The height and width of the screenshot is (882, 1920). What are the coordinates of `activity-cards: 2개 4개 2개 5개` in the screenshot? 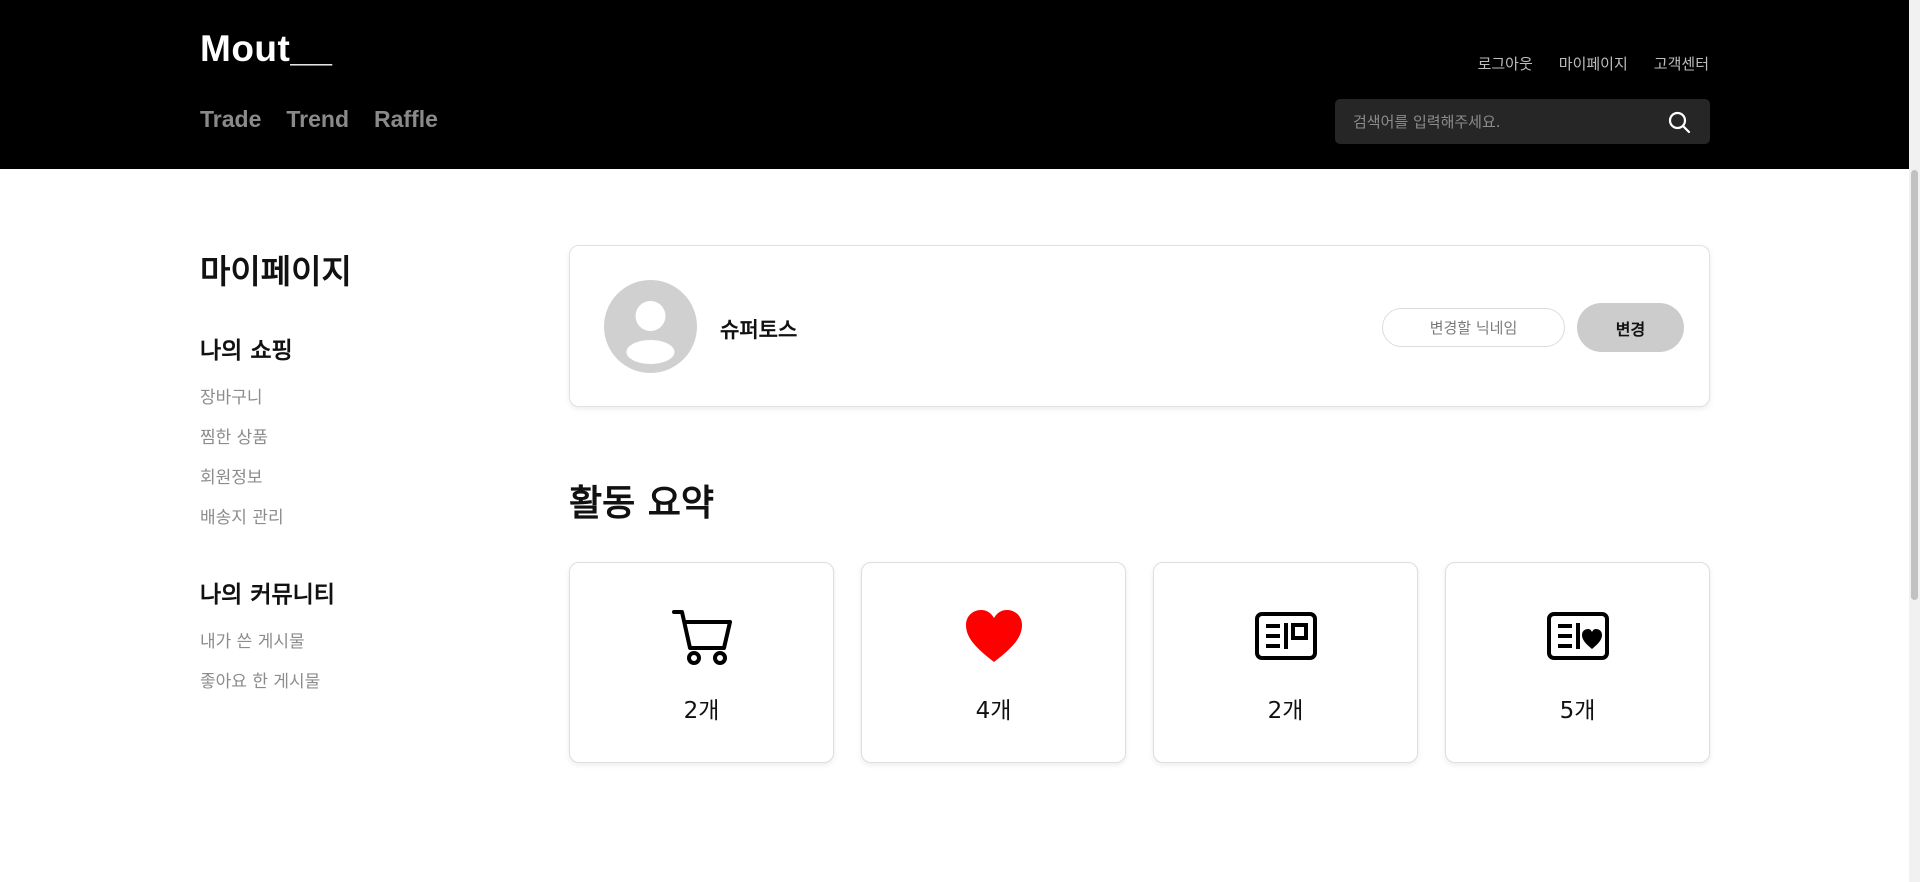 It's located at (1139, 662).